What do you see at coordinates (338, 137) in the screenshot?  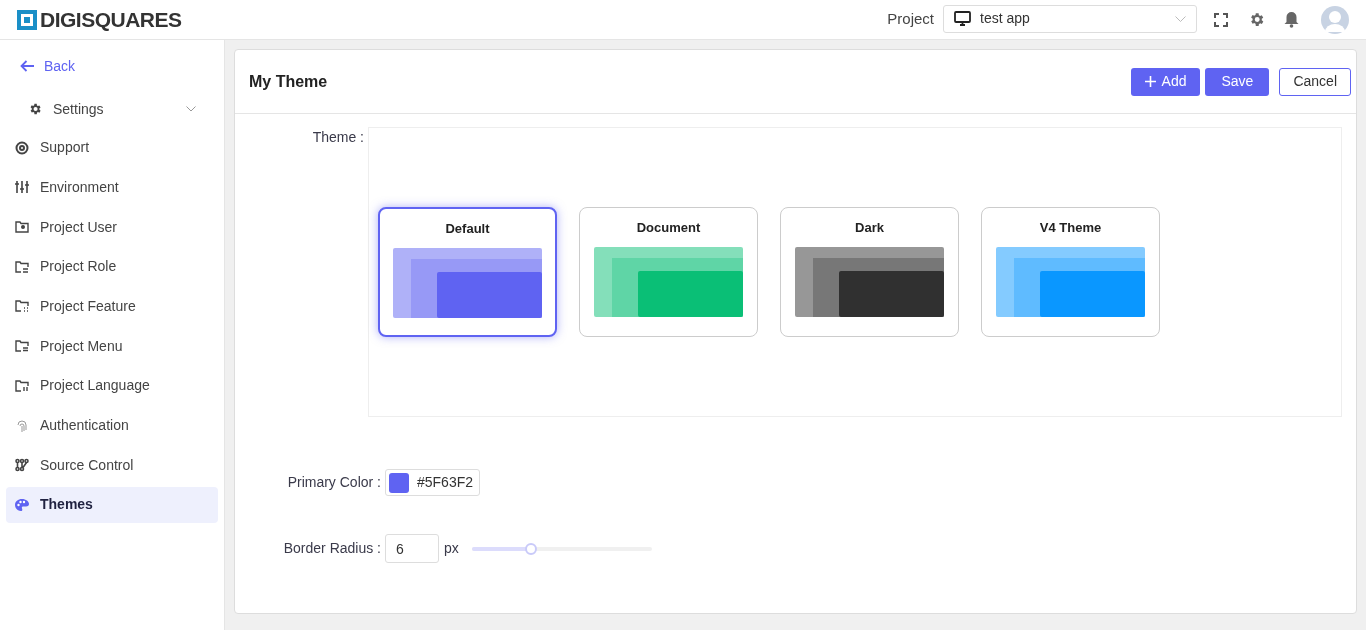 I see `theme-label: Theme :` at bounding box center [338, 137].